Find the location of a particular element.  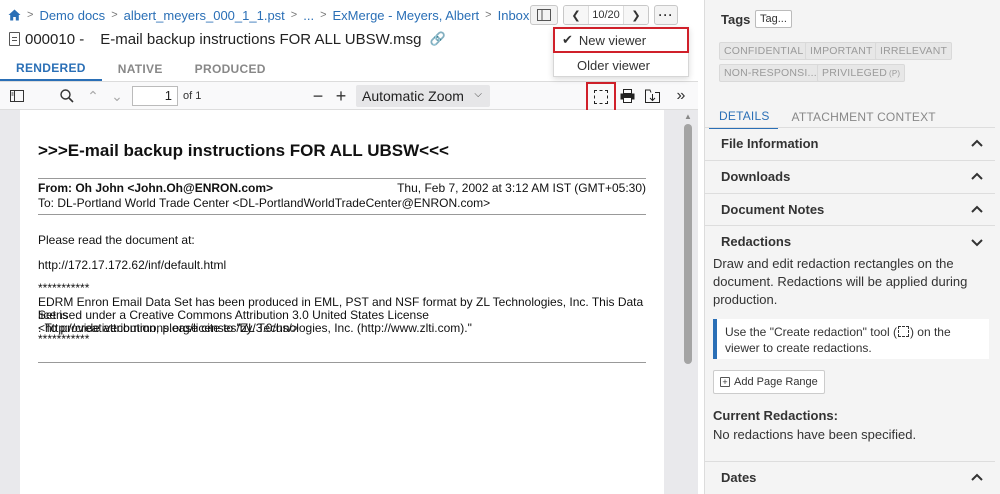

section-redactions: Redactions is located at coordinates (850, 241).